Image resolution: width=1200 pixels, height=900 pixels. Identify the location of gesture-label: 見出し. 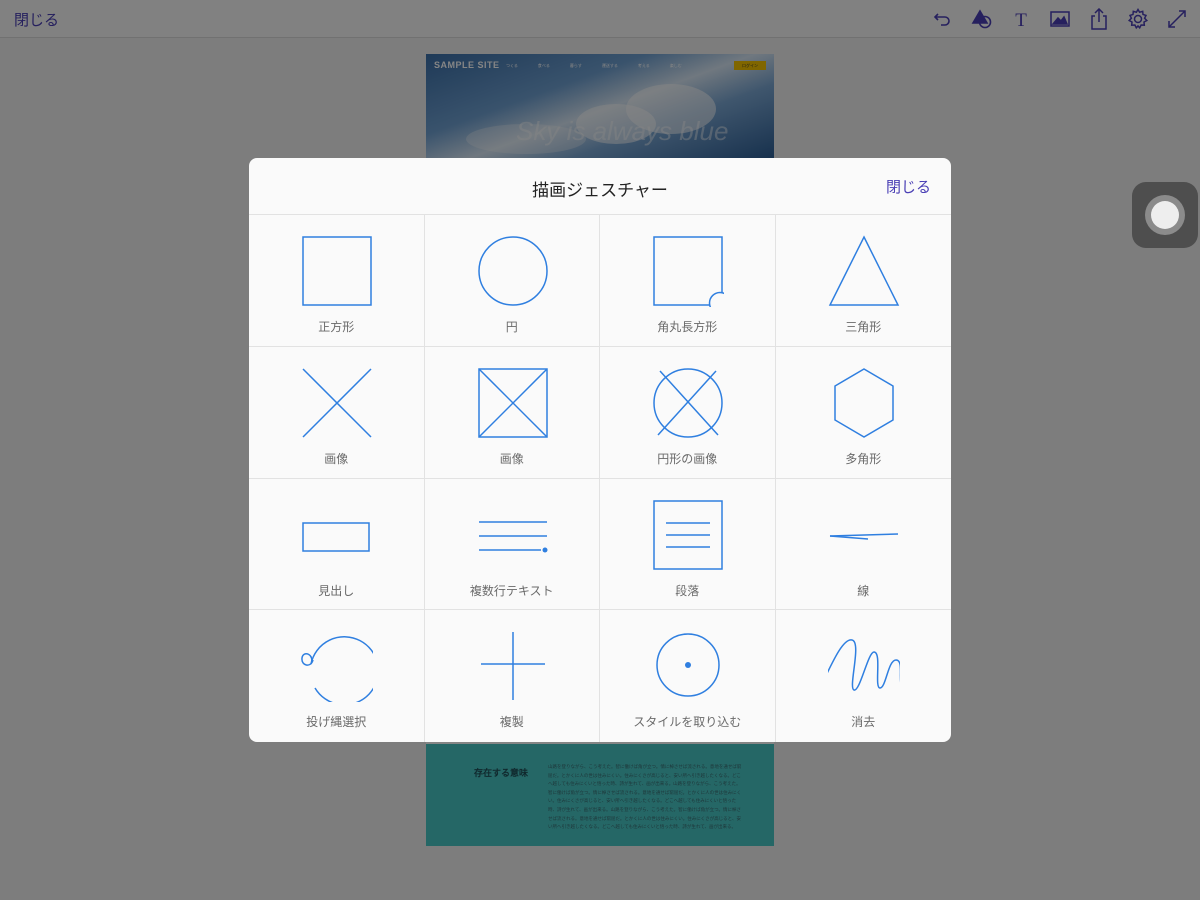
(336, 590).